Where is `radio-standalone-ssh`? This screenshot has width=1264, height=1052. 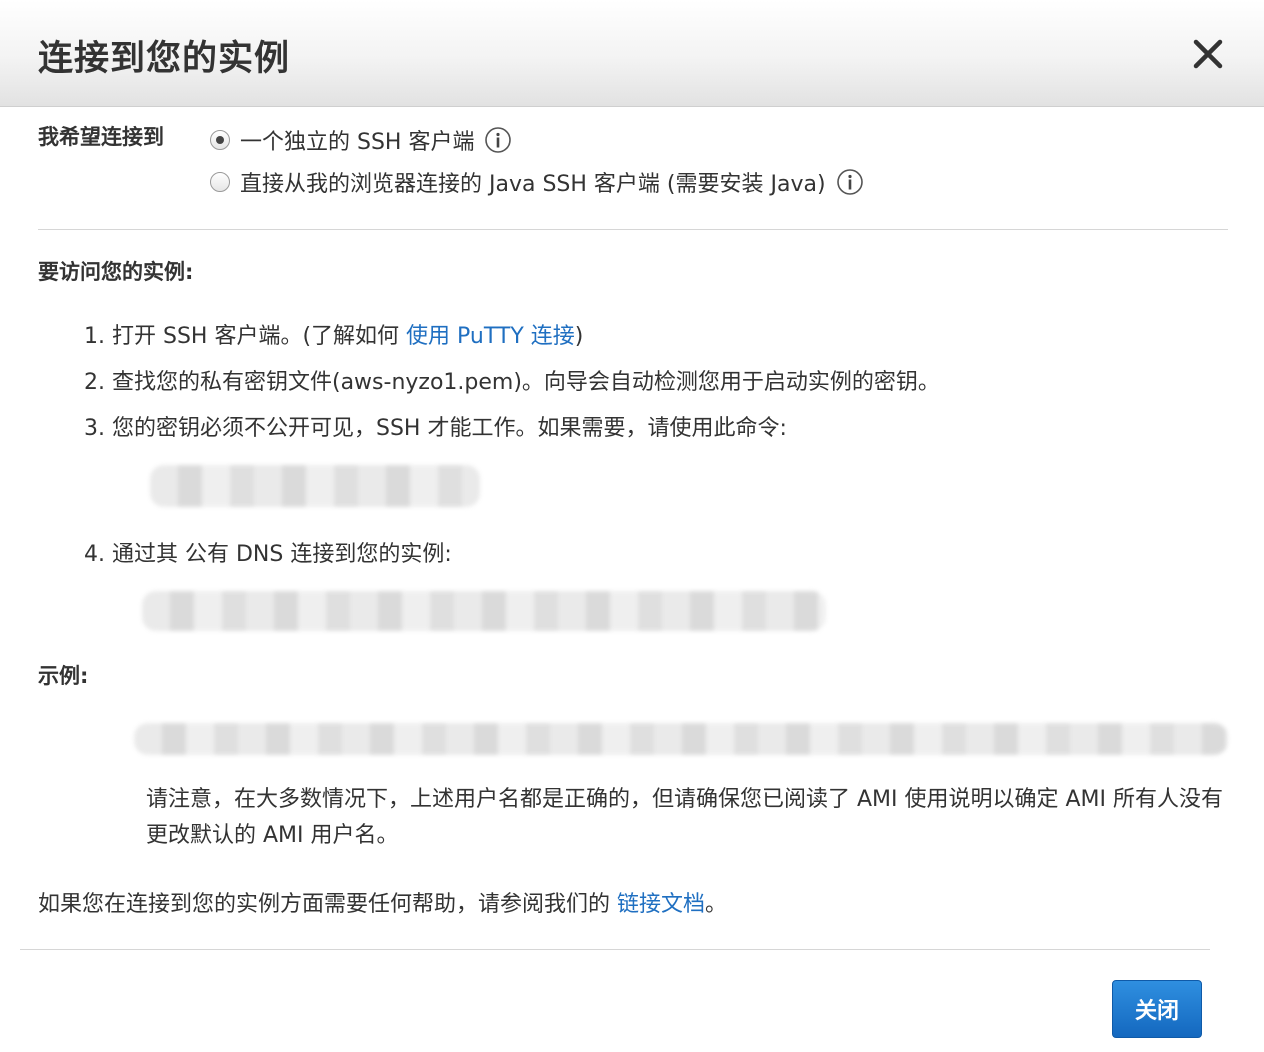 radio-standalone-ssh is located at coordinates (220, 140).